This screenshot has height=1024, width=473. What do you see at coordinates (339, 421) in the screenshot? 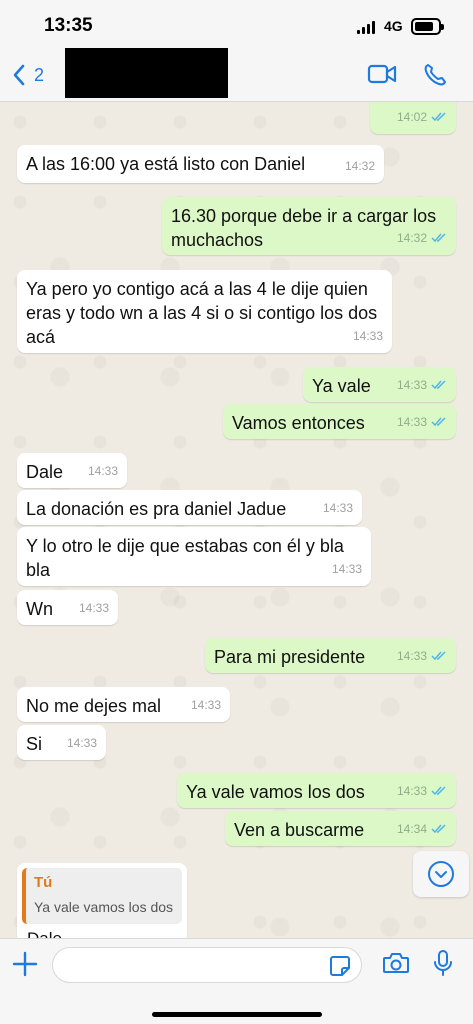
I see `message-bubble: Vamos entonces 14:33` at bounding box center [339, 421].